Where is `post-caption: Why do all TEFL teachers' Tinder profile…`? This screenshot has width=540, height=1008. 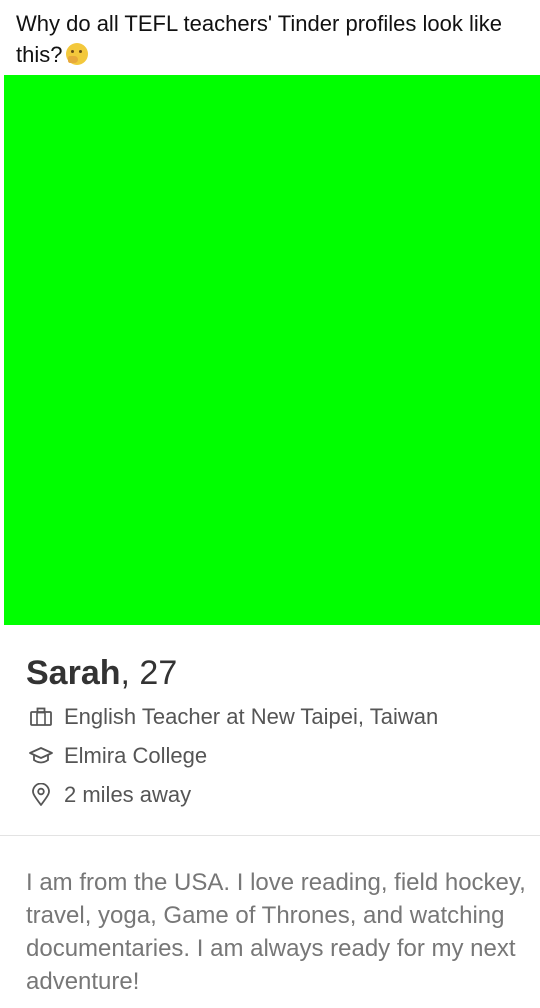 post-caption: Why do all TEFL teachers' Tinder profile… is located at coordinates (271, 39).